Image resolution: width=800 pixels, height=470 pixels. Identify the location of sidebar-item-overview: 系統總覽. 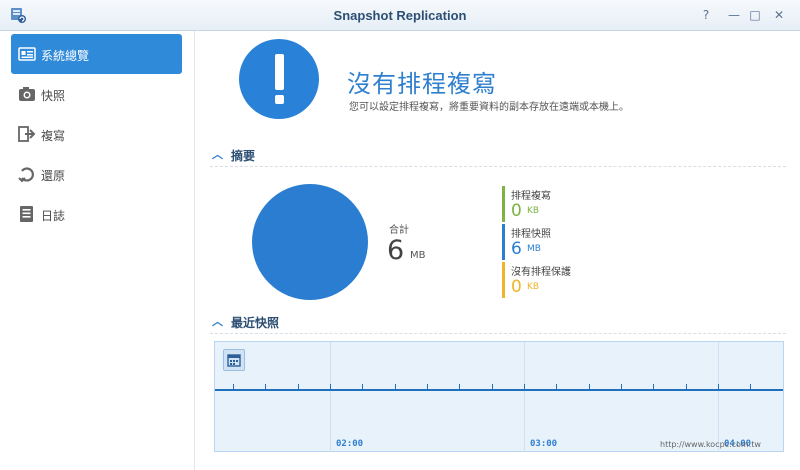
(96, 54).